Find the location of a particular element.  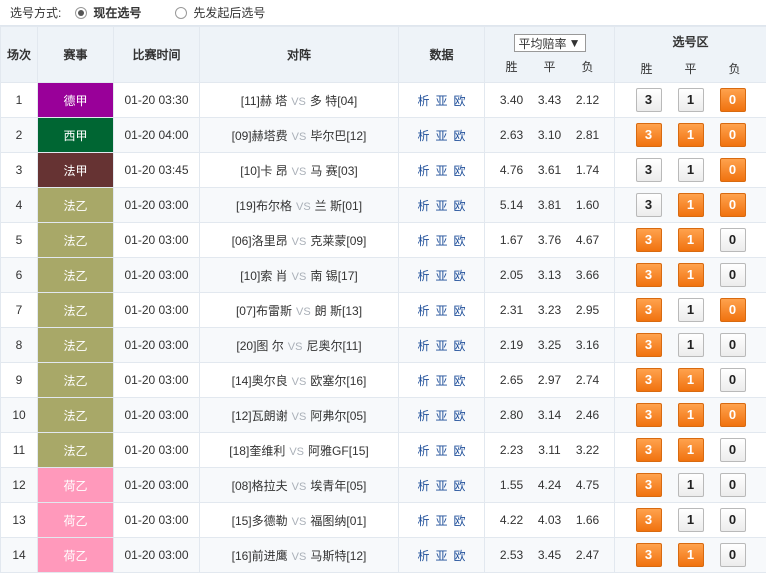

home-team: 卡 昂 is located at coordinates (273, 171).